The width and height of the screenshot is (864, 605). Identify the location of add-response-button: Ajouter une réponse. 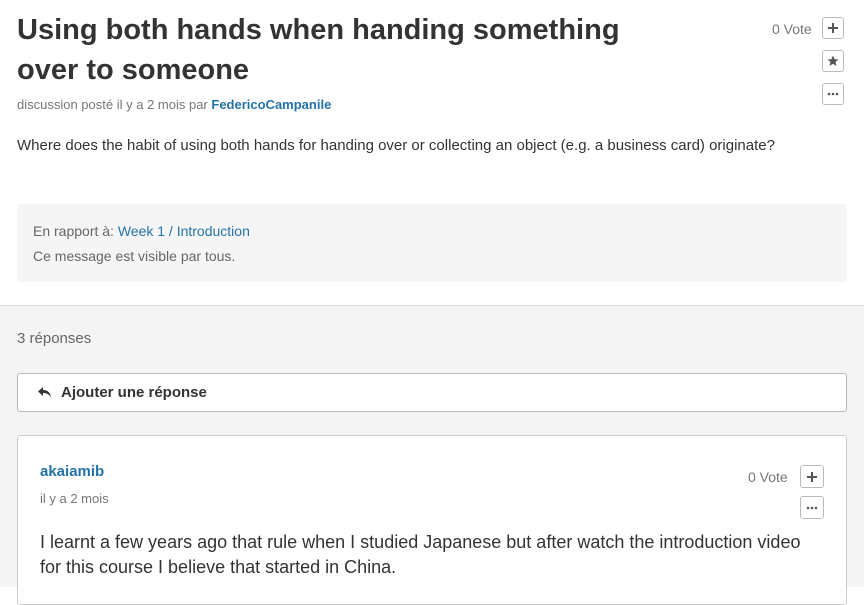
(432, 392).